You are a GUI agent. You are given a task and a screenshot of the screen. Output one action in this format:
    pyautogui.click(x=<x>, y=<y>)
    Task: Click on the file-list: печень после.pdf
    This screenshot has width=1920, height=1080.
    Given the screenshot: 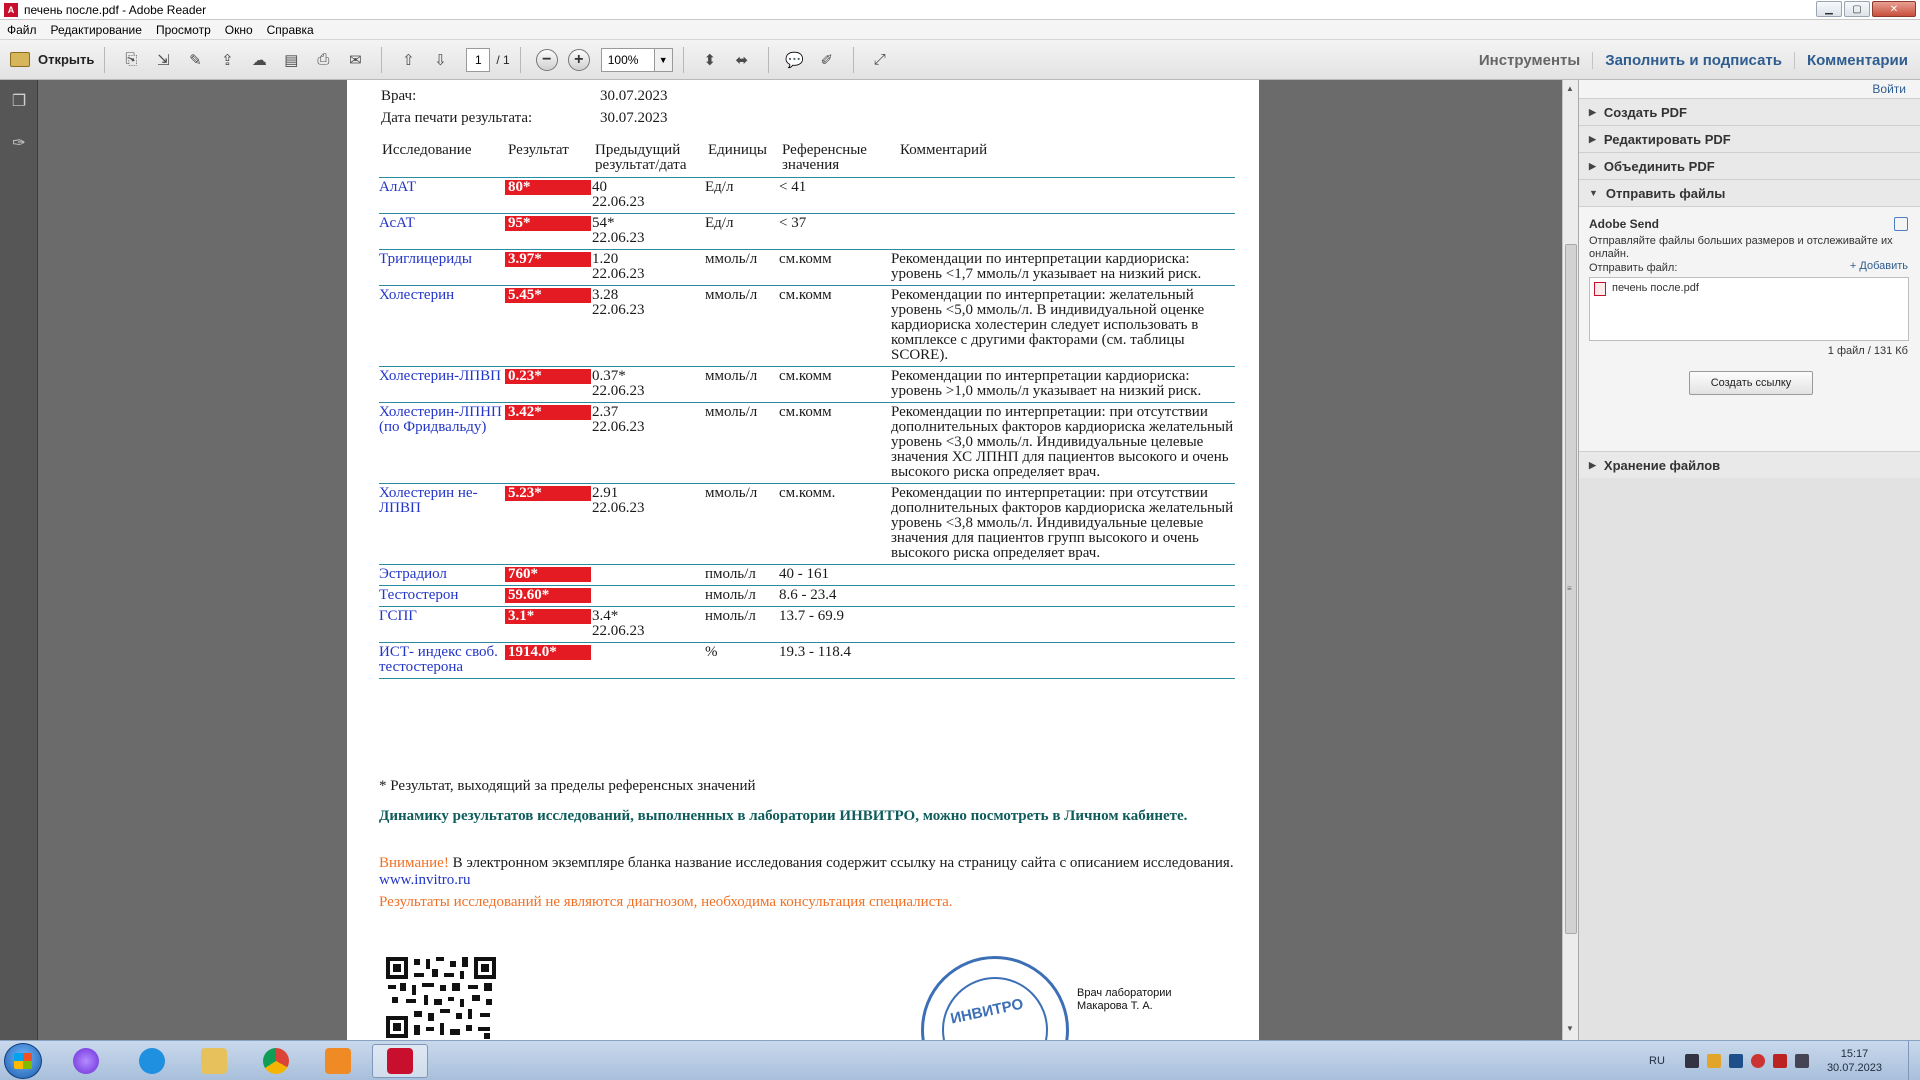 What is the action you would take?
    pyautogui.click(x=1749, y=309)
    